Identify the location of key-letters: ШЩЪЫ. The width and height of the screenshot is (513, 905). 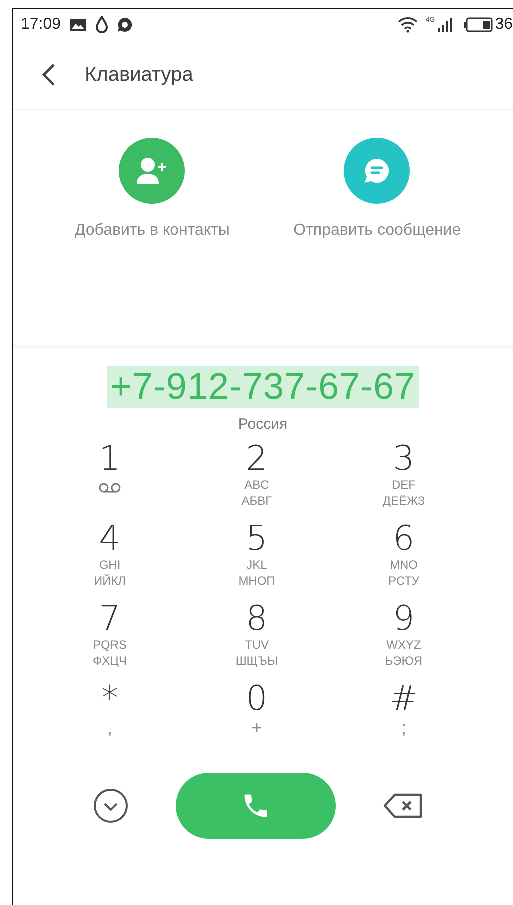
(257, 661).